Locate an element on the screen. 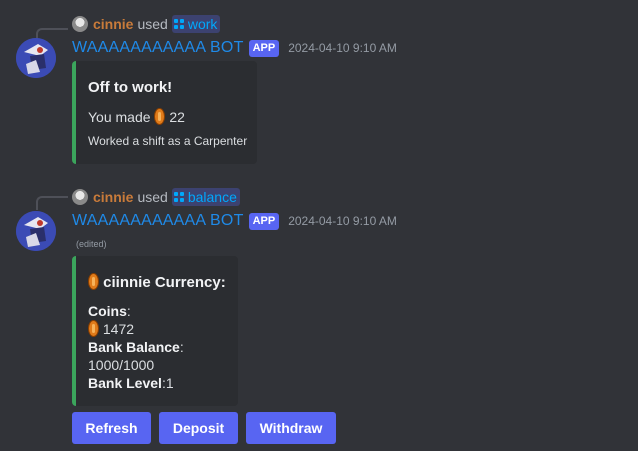 This screenshot has width=638, height=451. coins-value-row: 1472 is located at coordinates (111, 328).